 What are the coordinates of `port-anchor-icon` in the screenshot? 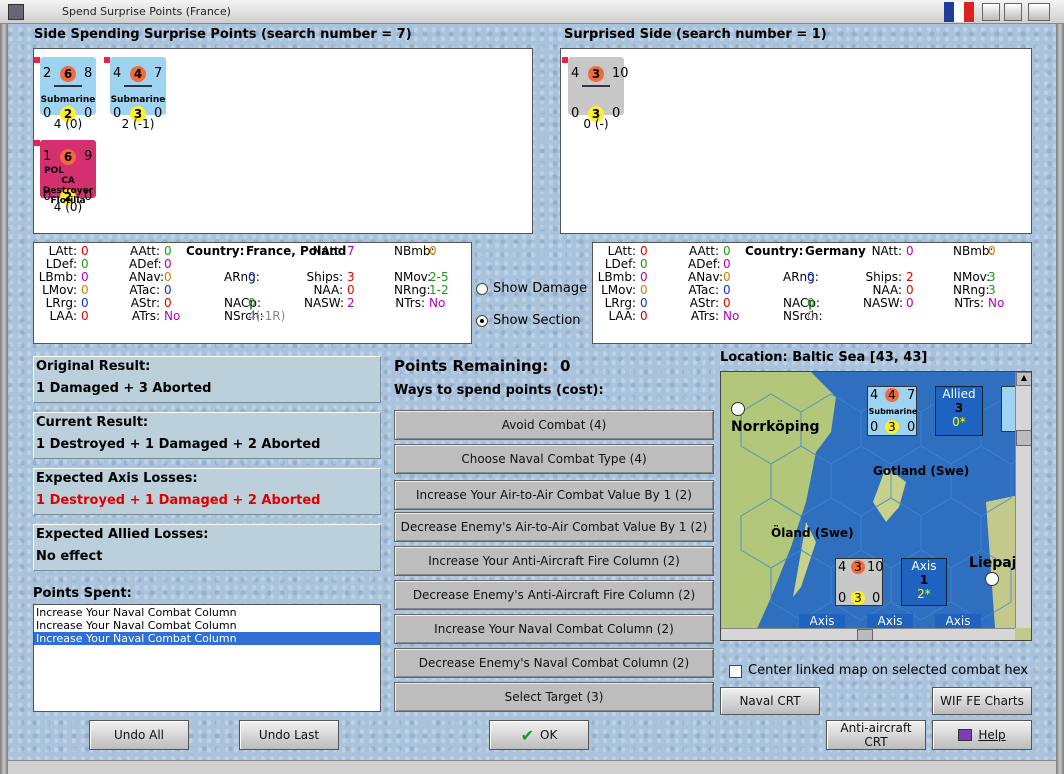 It's located at (992, 579).